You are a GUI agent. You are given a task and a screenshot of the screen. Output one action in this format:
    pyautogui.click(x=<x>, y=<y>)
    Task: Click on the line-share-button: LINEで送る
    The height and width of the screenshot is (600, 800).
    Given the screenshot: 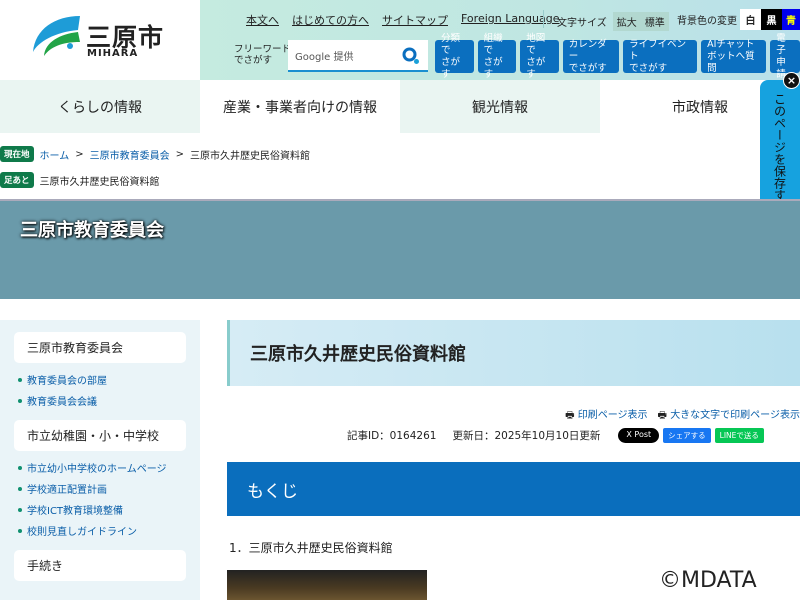 What is the action you would take?
    pyautogui.click(x=739, y=435)
    